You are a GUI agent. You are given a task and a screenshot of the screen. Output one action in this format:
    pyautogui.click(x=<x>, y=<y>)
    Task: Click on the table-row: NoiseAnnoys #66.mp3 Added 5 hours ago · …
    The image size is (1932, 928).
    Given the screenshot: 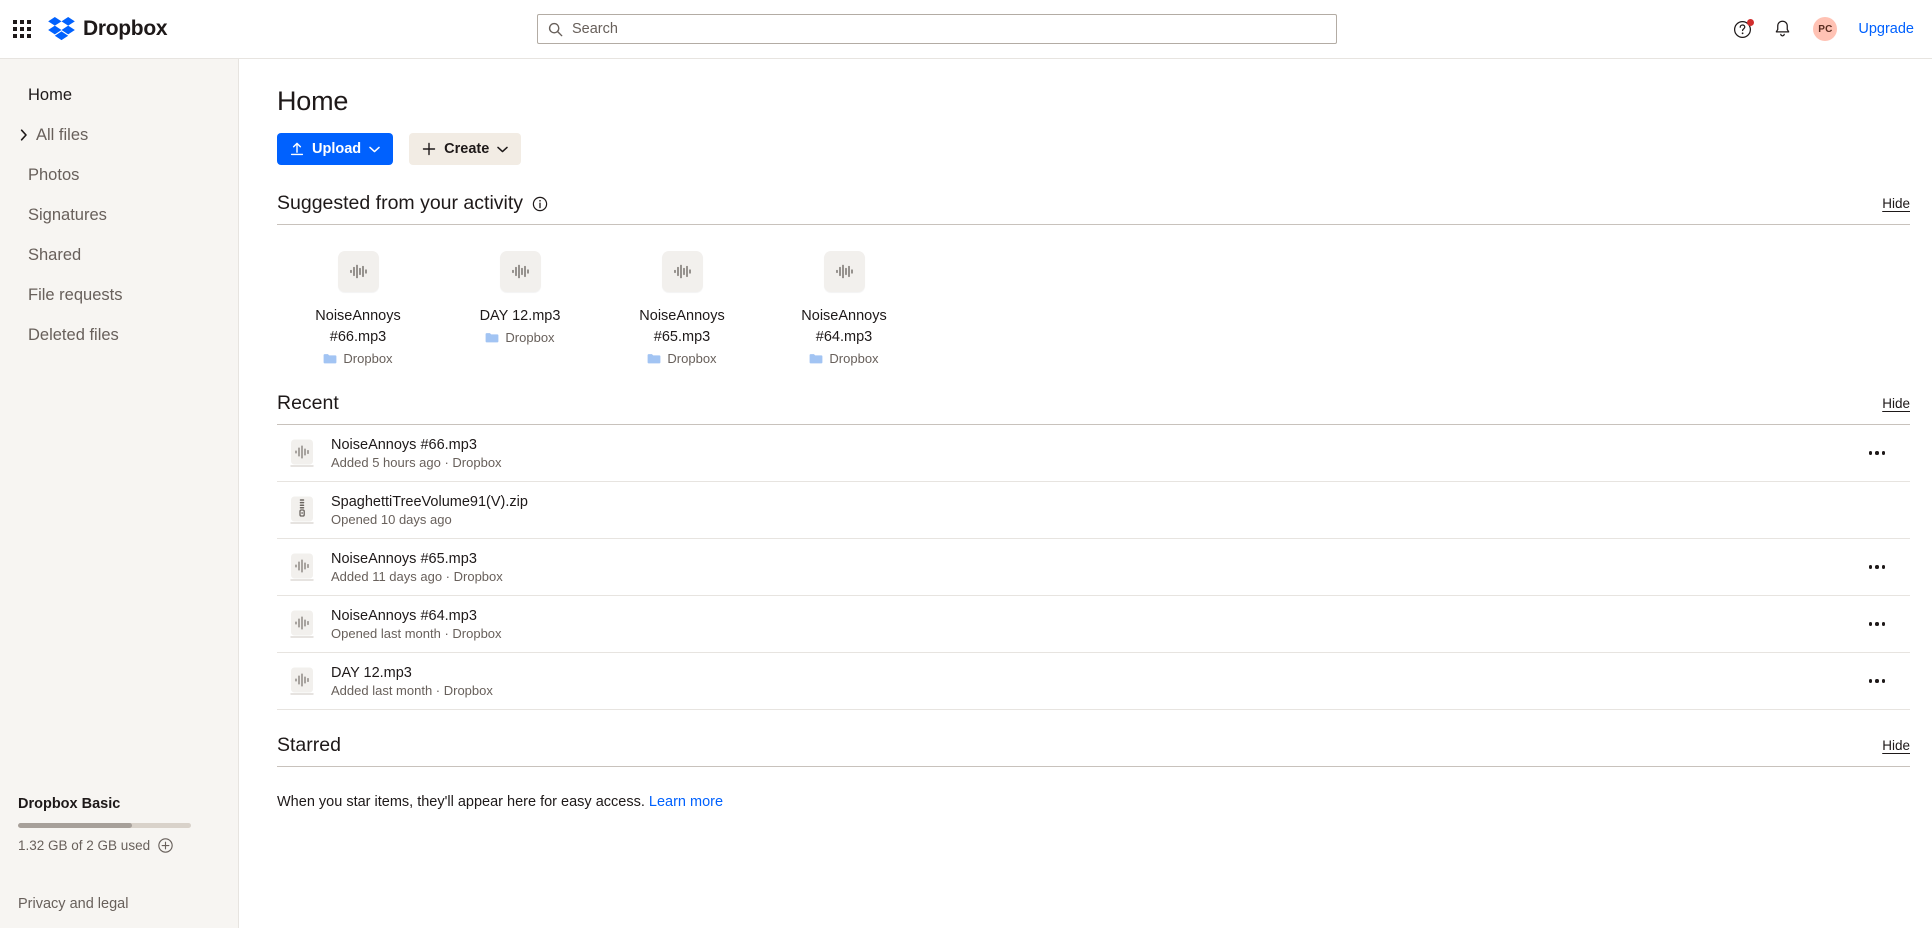 What is the action you would take?
    pyautogui.click(x=1093, y=453)
    